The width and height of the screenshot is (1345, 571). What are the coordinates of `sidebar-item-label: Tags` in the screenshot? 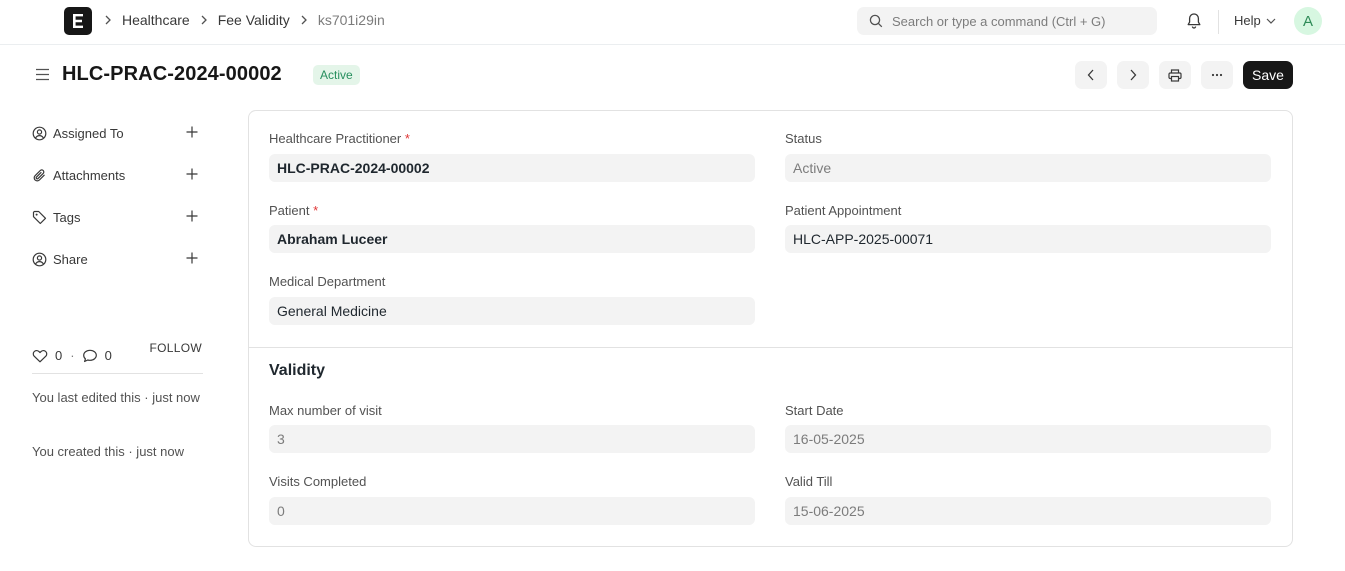 It's located at (67, 217).